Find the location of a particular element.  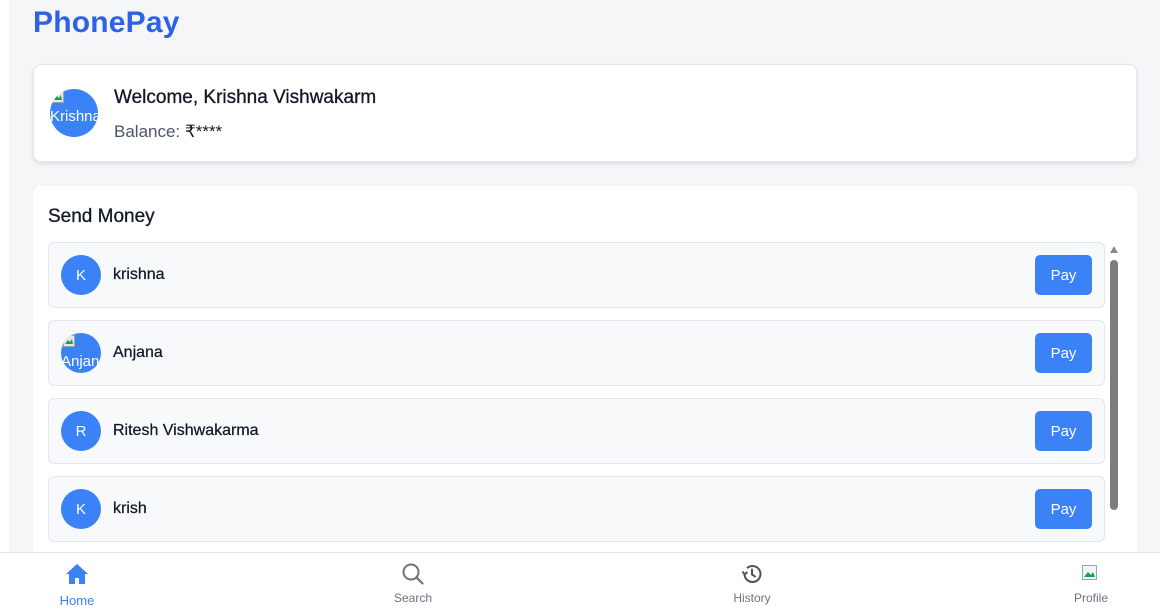

contact-name: Anjana is located at coordinates (138, 352).